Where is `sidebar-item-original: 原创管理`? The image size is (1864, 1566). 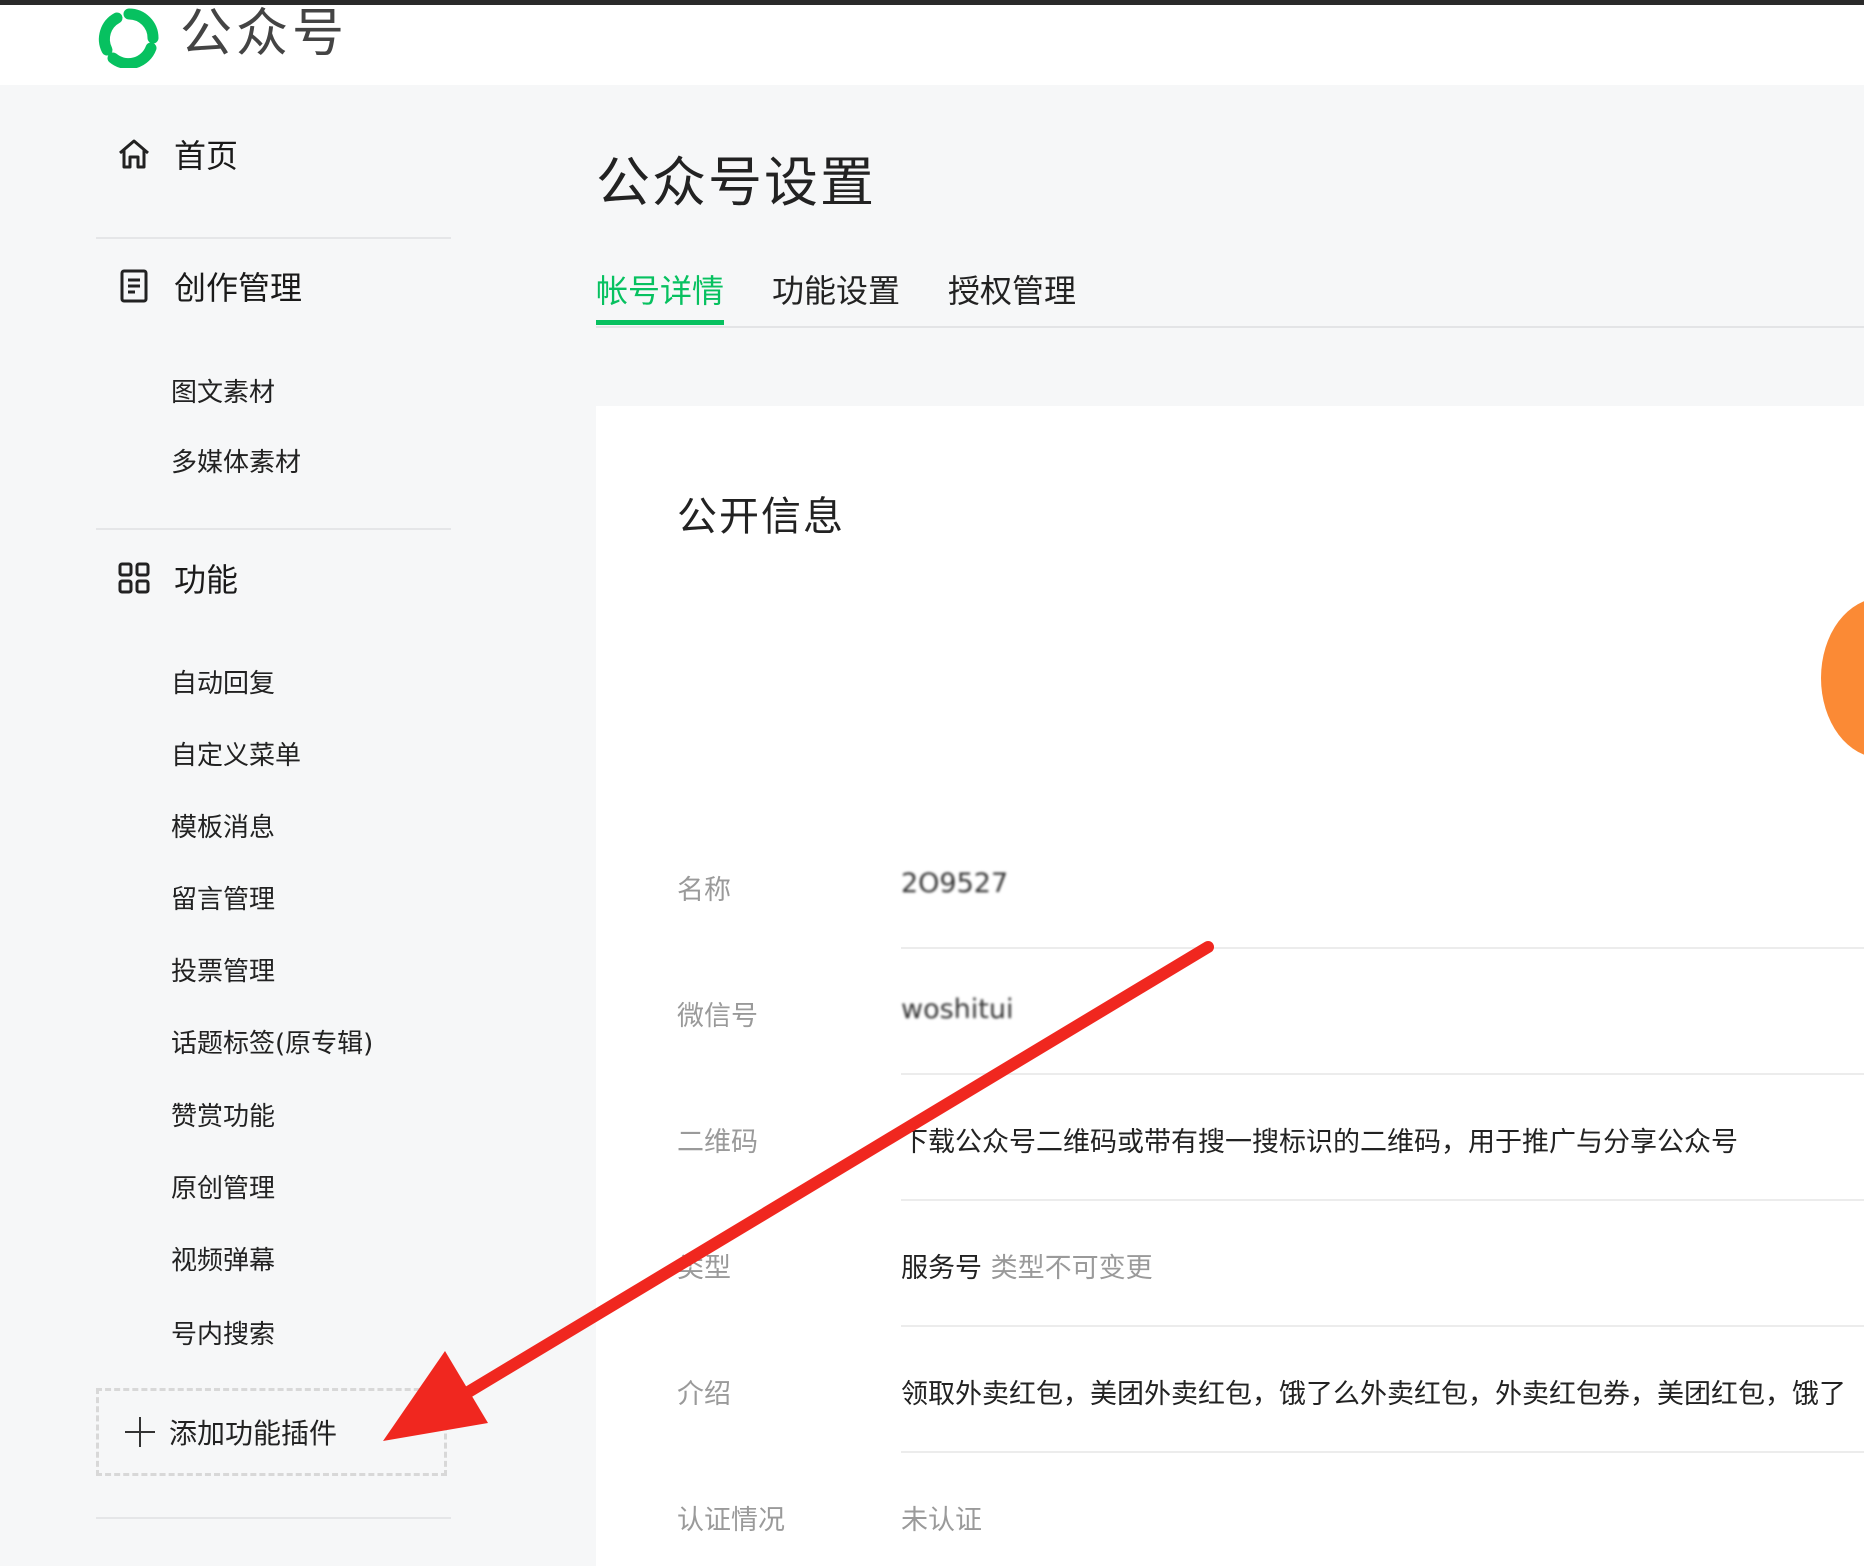 sidebar-item-original: 原创管理 is located at coordinates (223, 1186).